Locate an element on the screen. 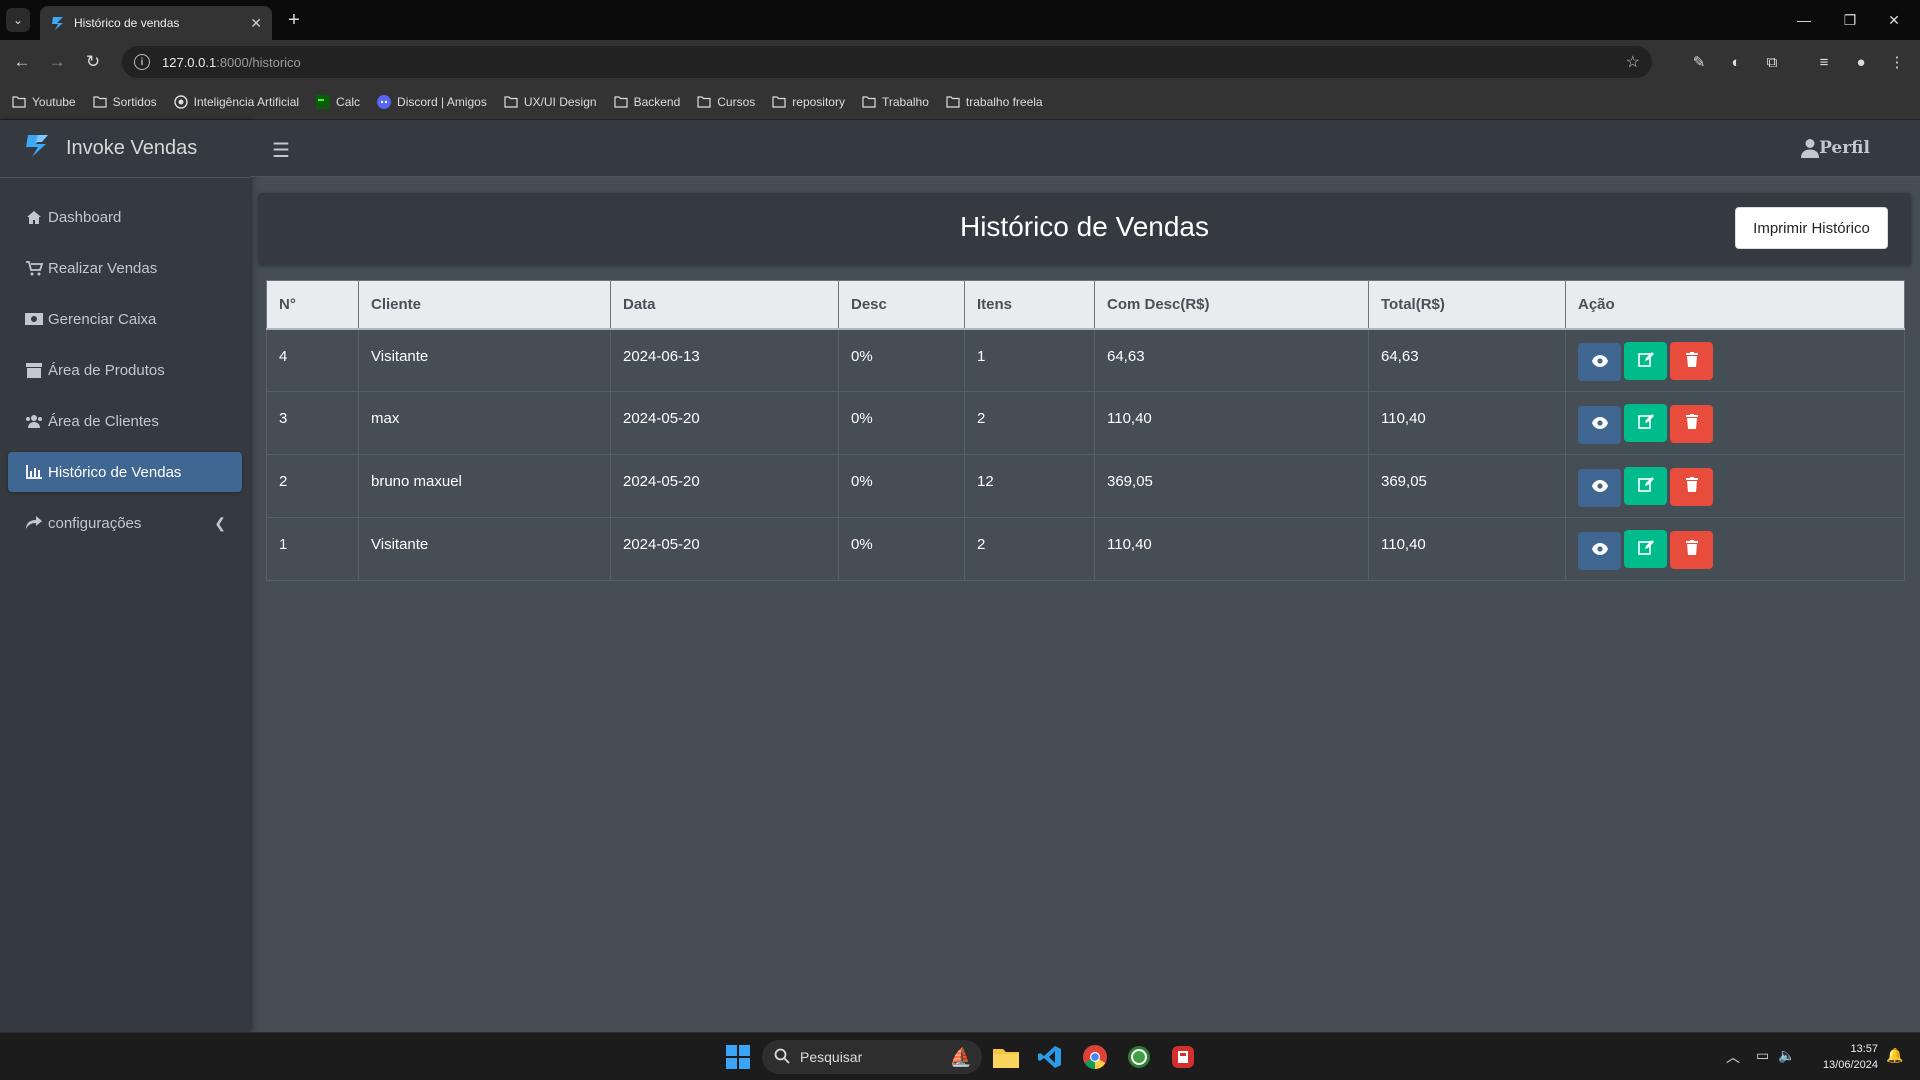  media-icon: ≡ is located at coordinates (1824, 62).